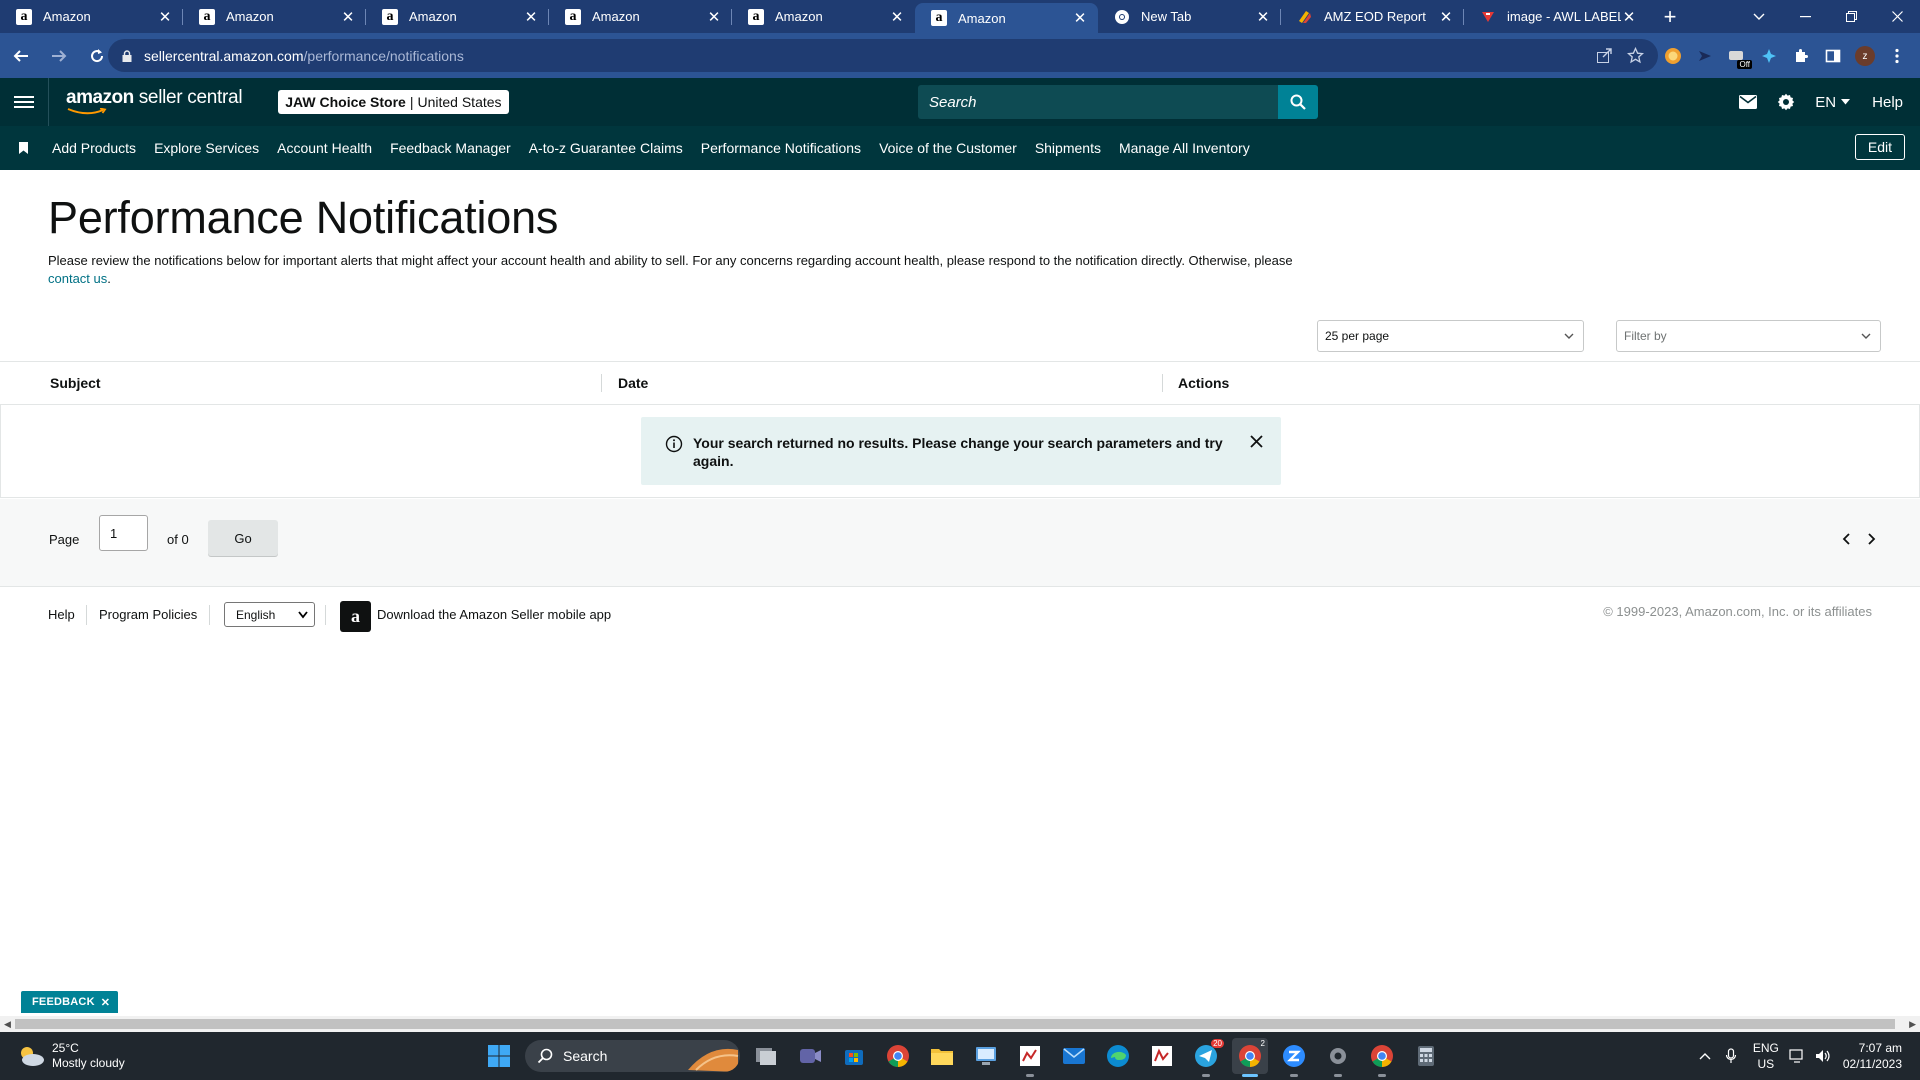 The image size is (1920, 1080). Describe the element at coordinates (494, 614) in the screenshot. I see `download-app-link: Download the Amazon Seller mobile app` at that location.